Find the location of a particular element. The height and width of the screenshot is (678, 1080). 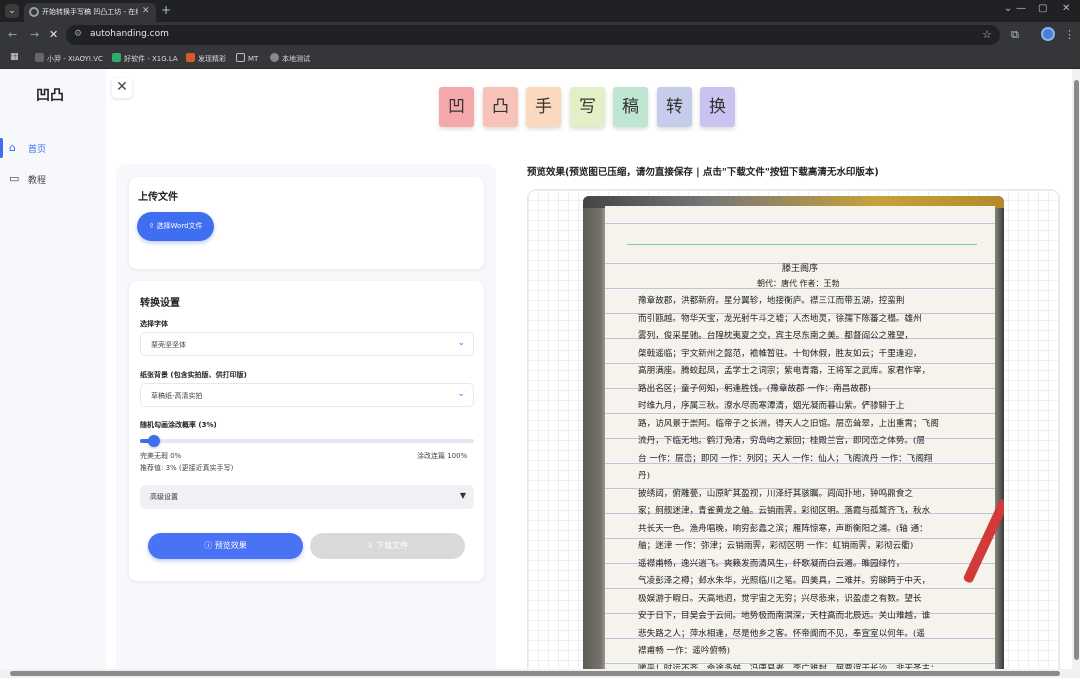

info-icon: ⓘ is located at coordinates (209, 545).